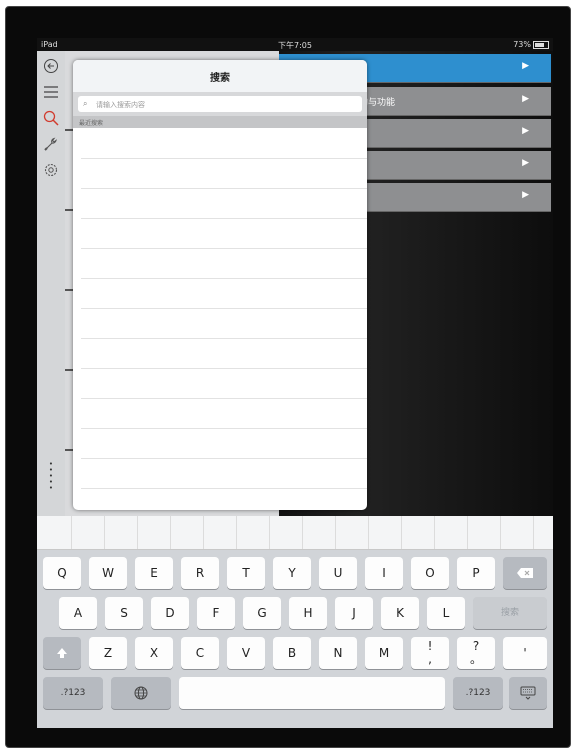  I want to click on battery-icon, so click(541, 45).